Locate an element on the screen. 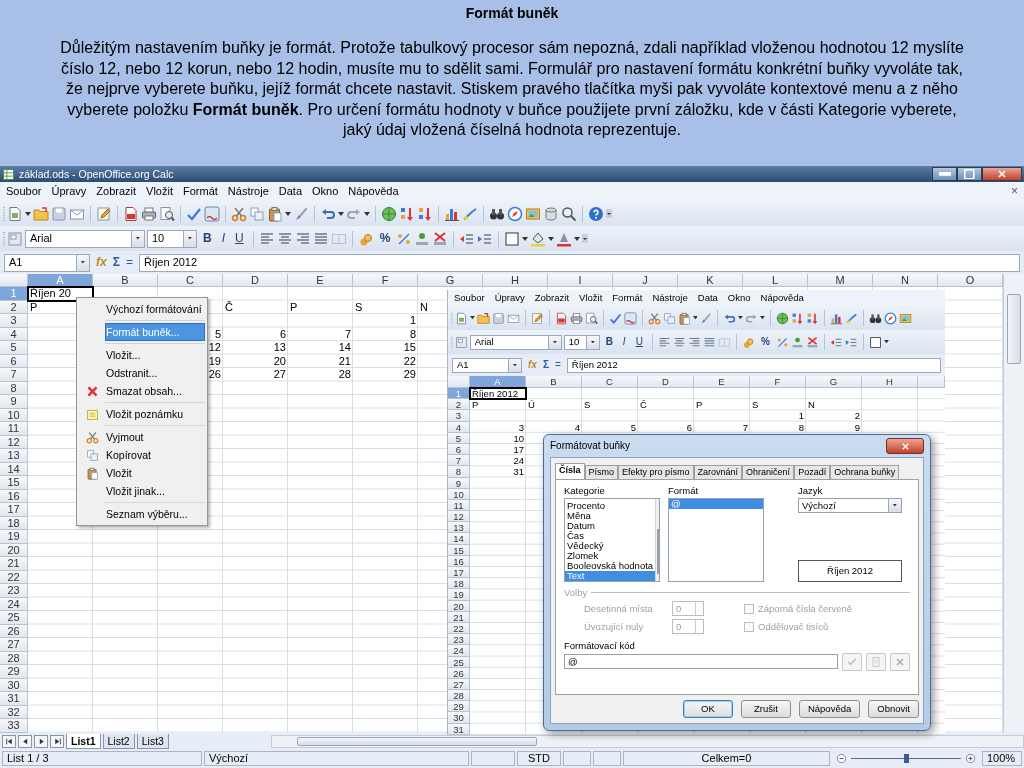  menu-item: Nástroje is located at coordinates (670, 298).